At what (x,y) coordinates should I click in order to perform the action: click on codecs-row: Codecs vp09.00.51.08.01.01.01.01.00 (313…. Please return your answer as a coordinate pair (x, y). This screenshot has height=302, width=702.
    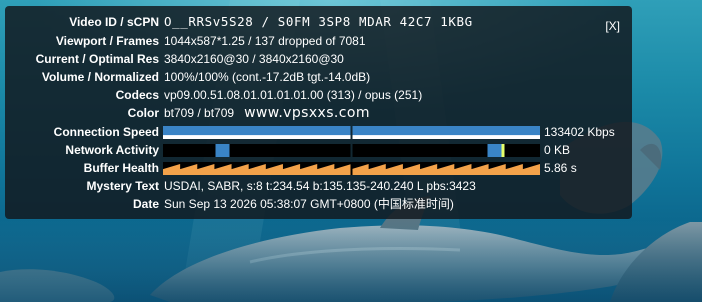
    Looking at the image, I should click on (318, 95).